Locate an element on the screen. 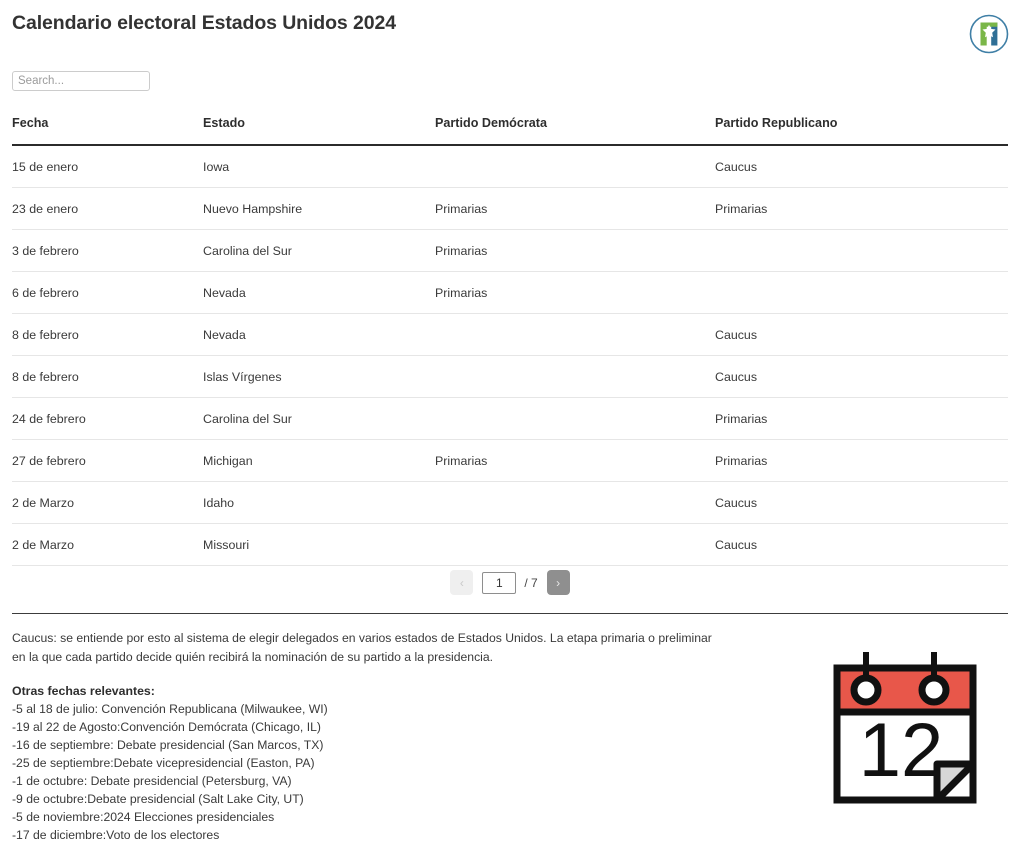 This screenshot has height=856, width=1020. cell-fecha: 6 de febrero is located at coordinates (107, 292).